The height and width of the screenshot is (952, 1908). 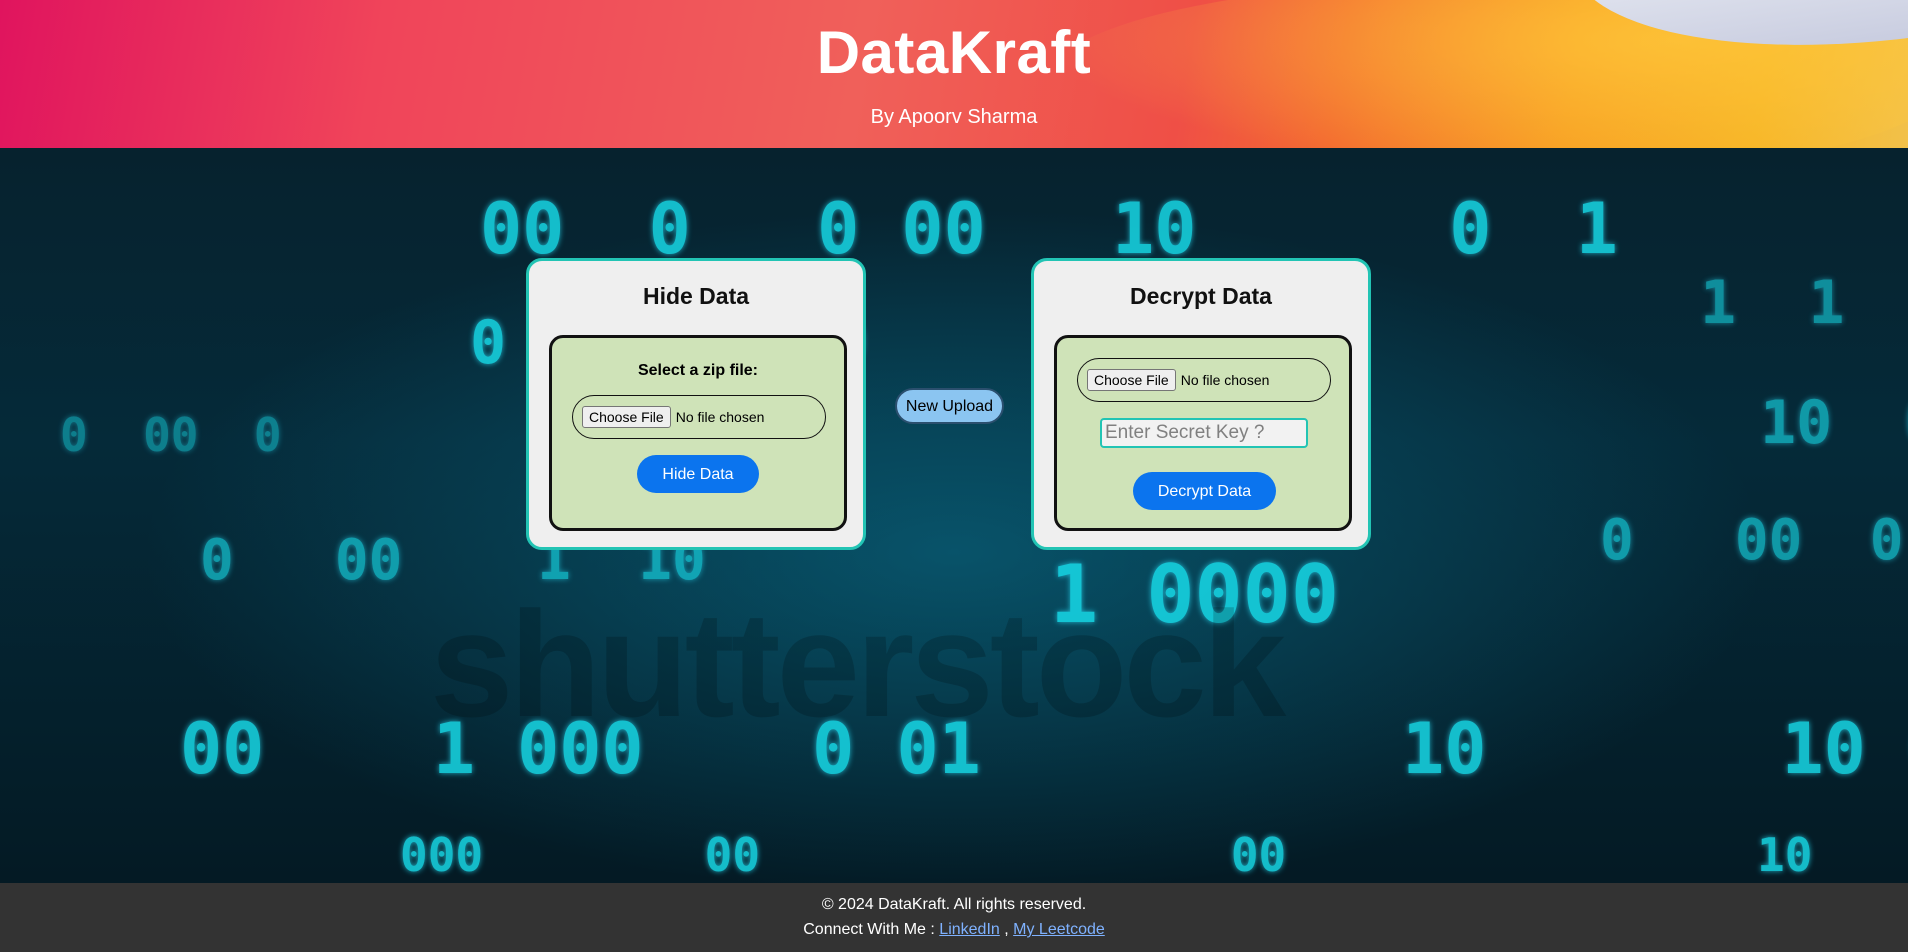 What do you see at coordinates (949, 406) in the screenshot?
I see `new-upload-button: New Upload` at bounding box center [949, 406].